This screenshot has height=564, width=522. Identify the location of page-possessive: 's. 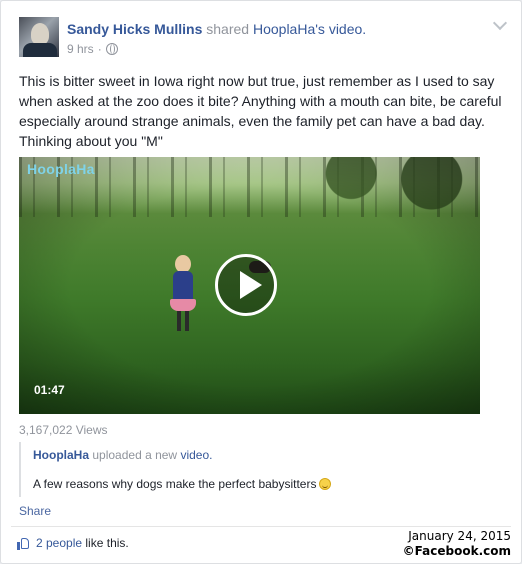
(320, 29).